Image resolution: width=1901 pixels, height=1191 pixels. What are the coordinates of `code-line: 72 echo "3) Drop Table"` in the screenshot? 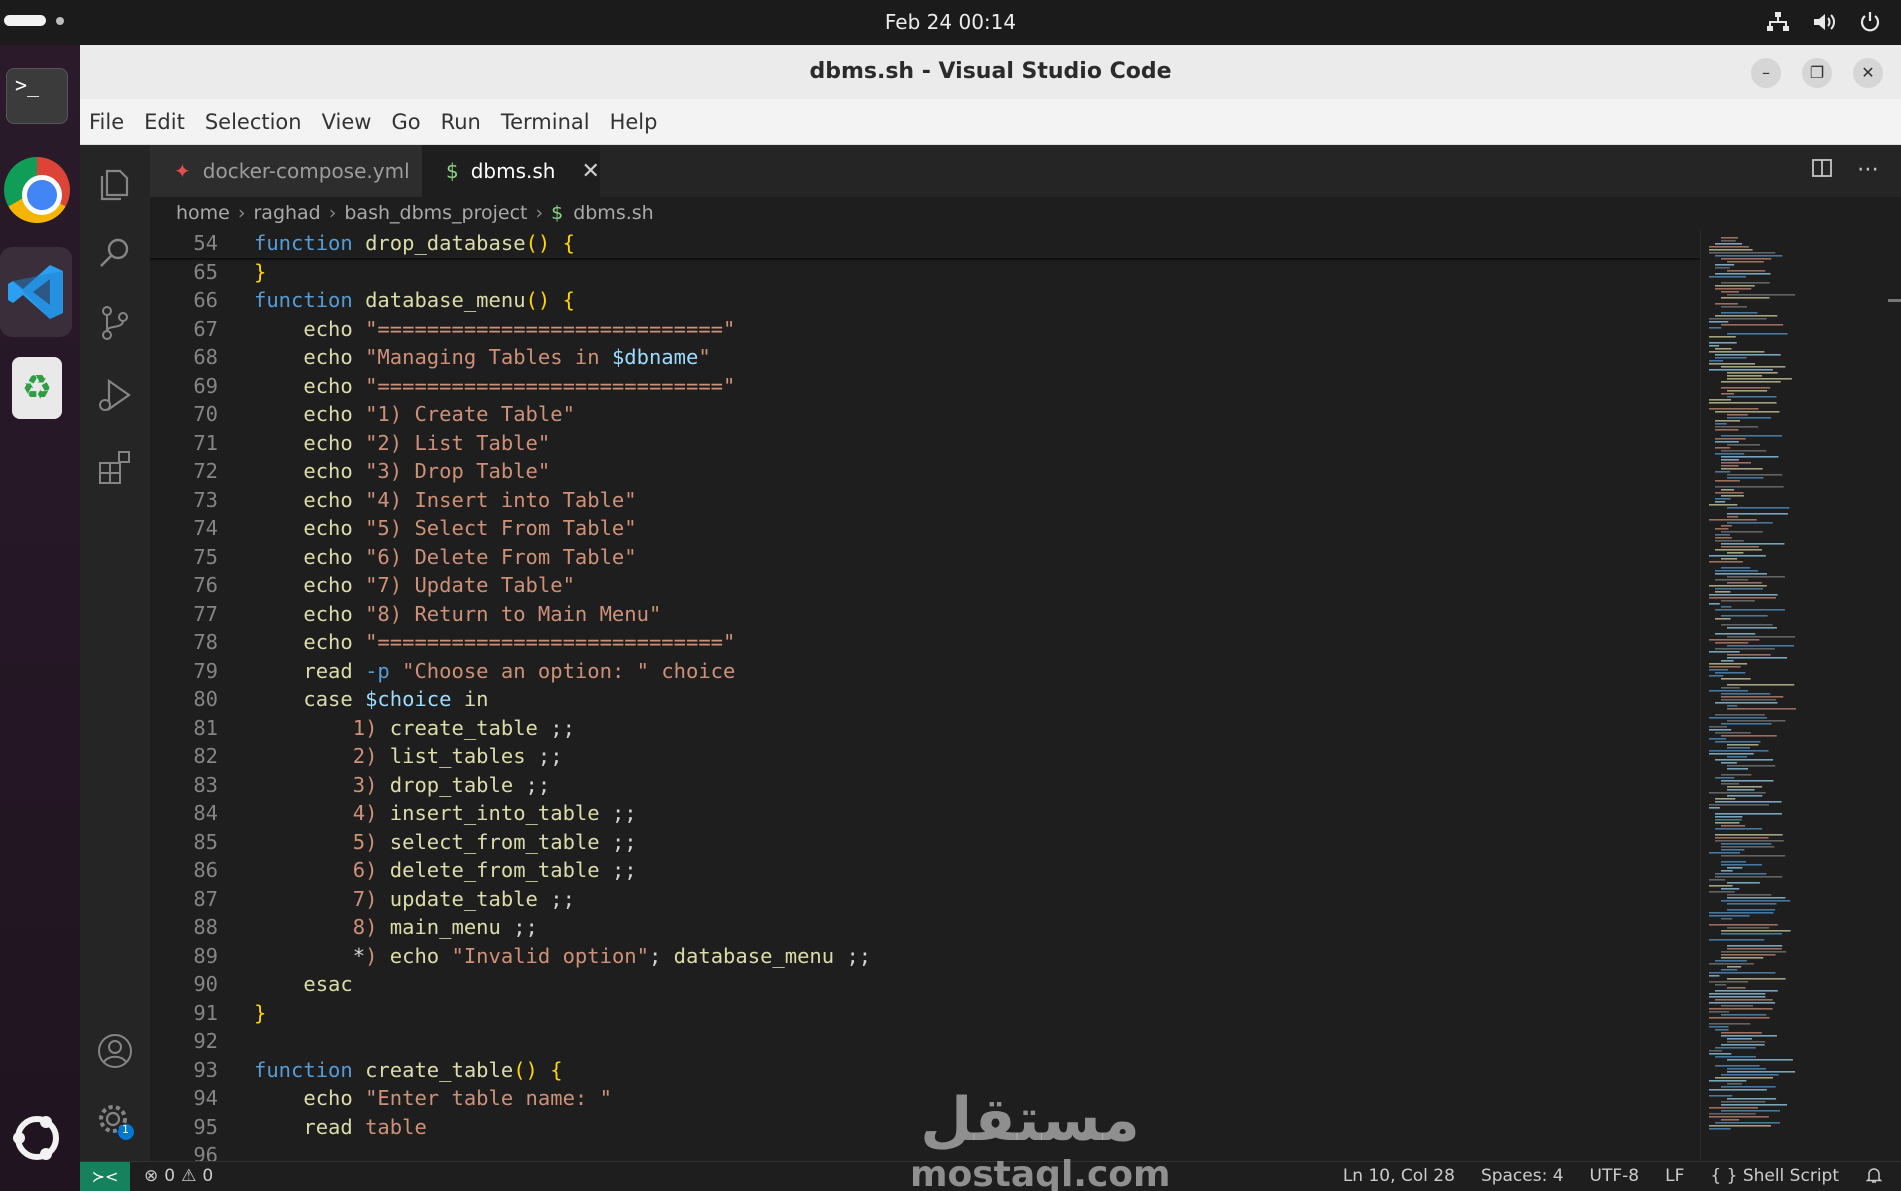 It's located at (965, 471).